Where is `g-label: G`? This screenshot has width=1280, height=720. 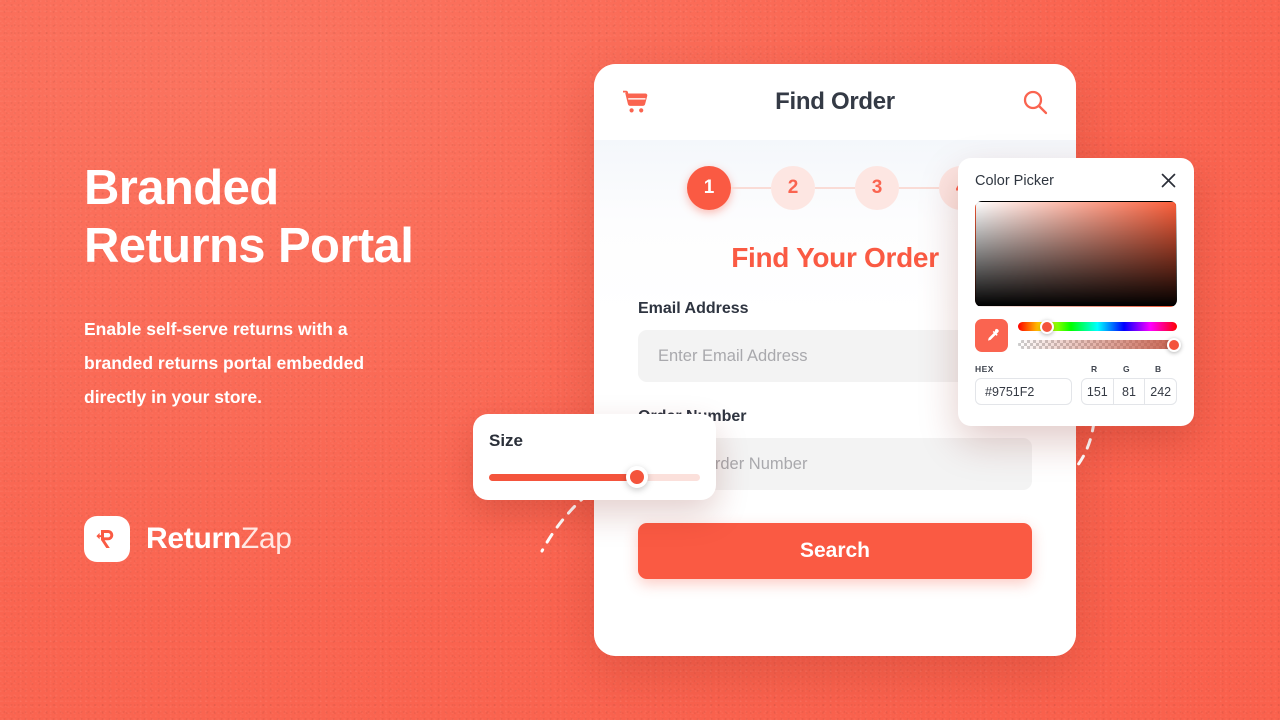 g-label: G is located at coordinates (1126, 369).